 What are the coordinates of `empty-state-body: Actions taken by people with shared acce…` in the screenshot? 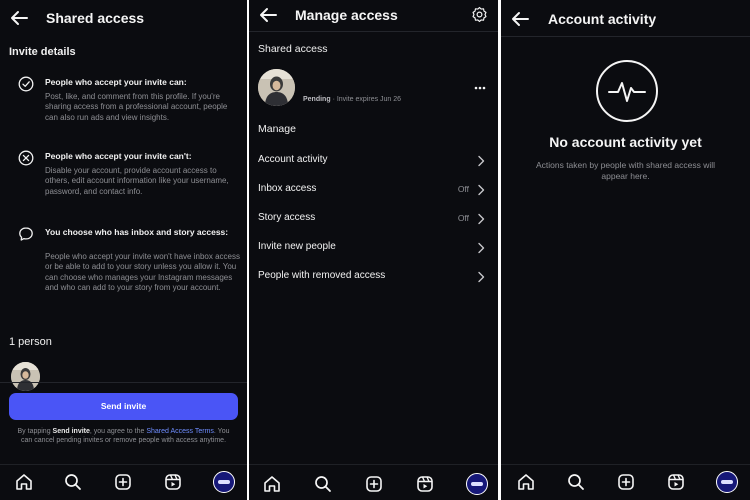 It's located at (625, 170).